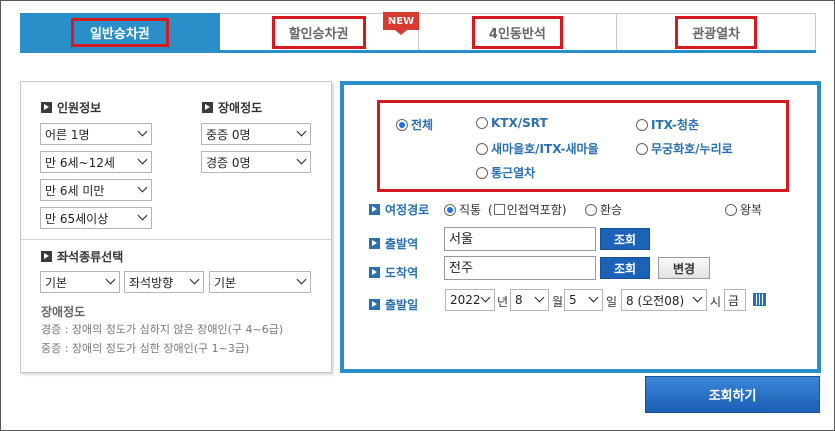  I want to click on year-select: 2022, so click(470, 300).